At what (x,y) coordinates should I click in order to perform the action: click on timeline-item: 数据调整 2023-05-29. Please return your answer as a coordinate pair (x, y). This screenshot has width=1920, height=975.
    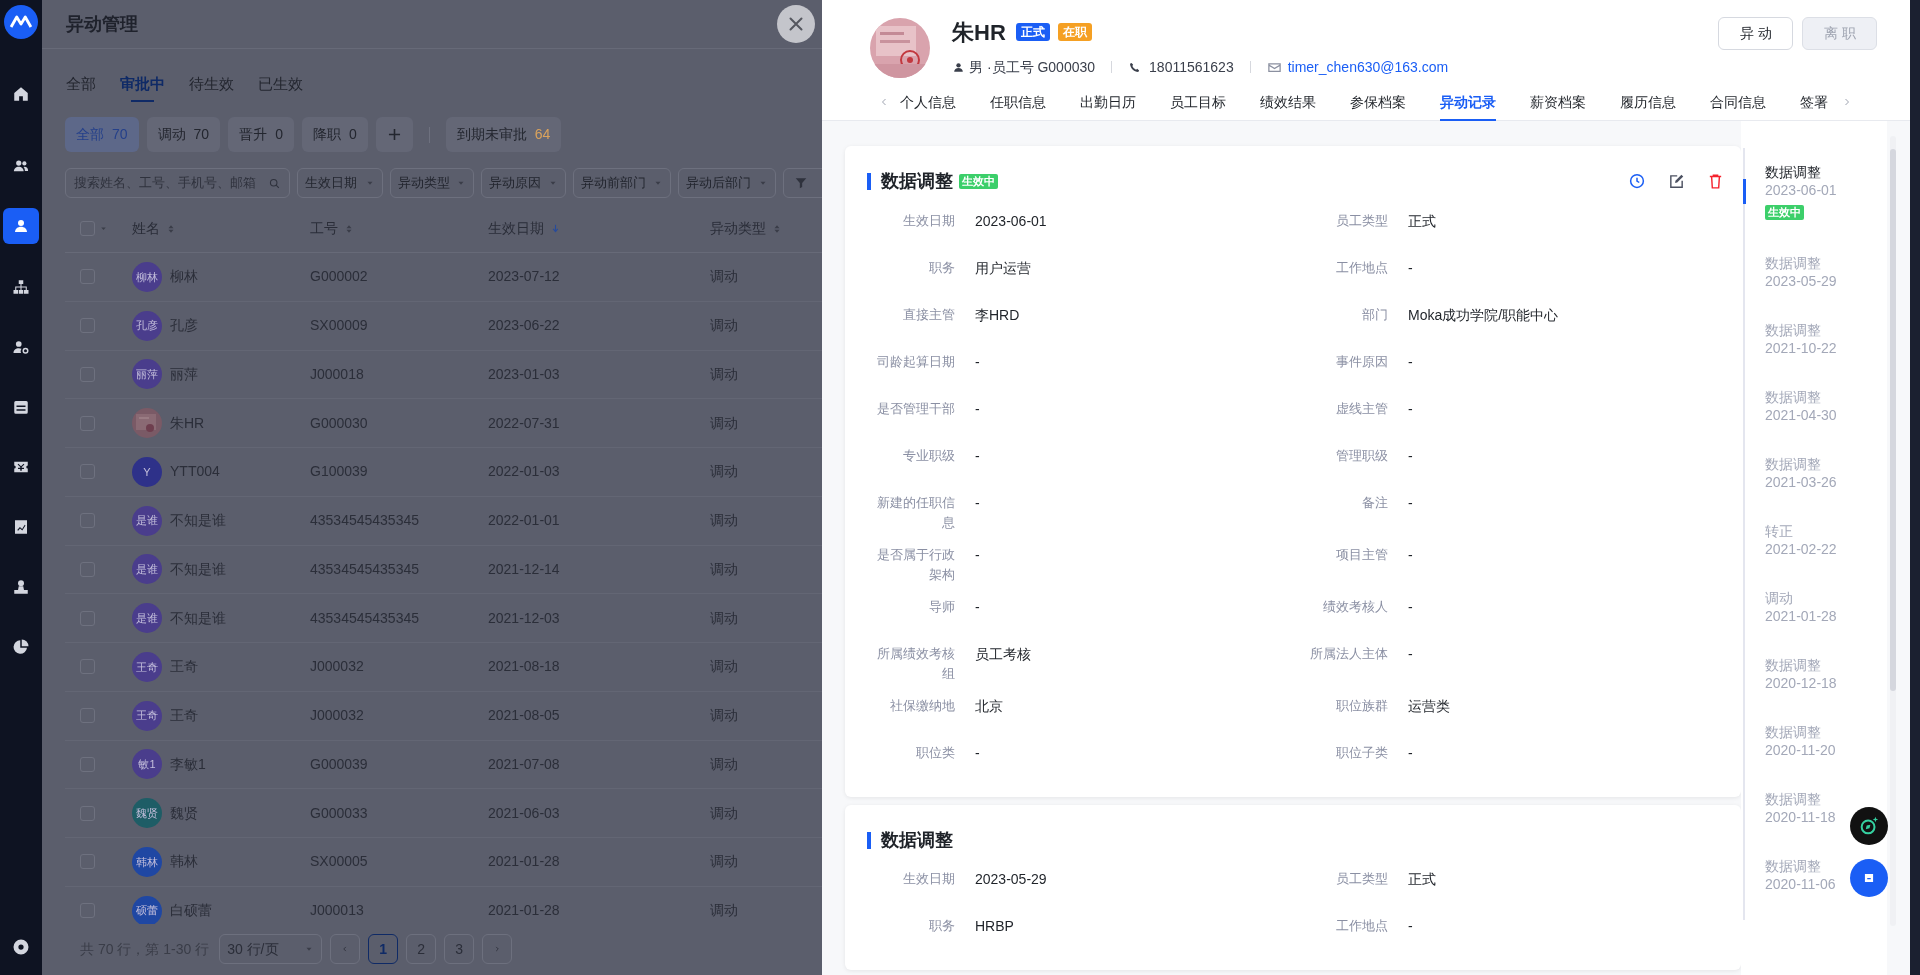
    Looking at the image, I should click on (1791, 272).